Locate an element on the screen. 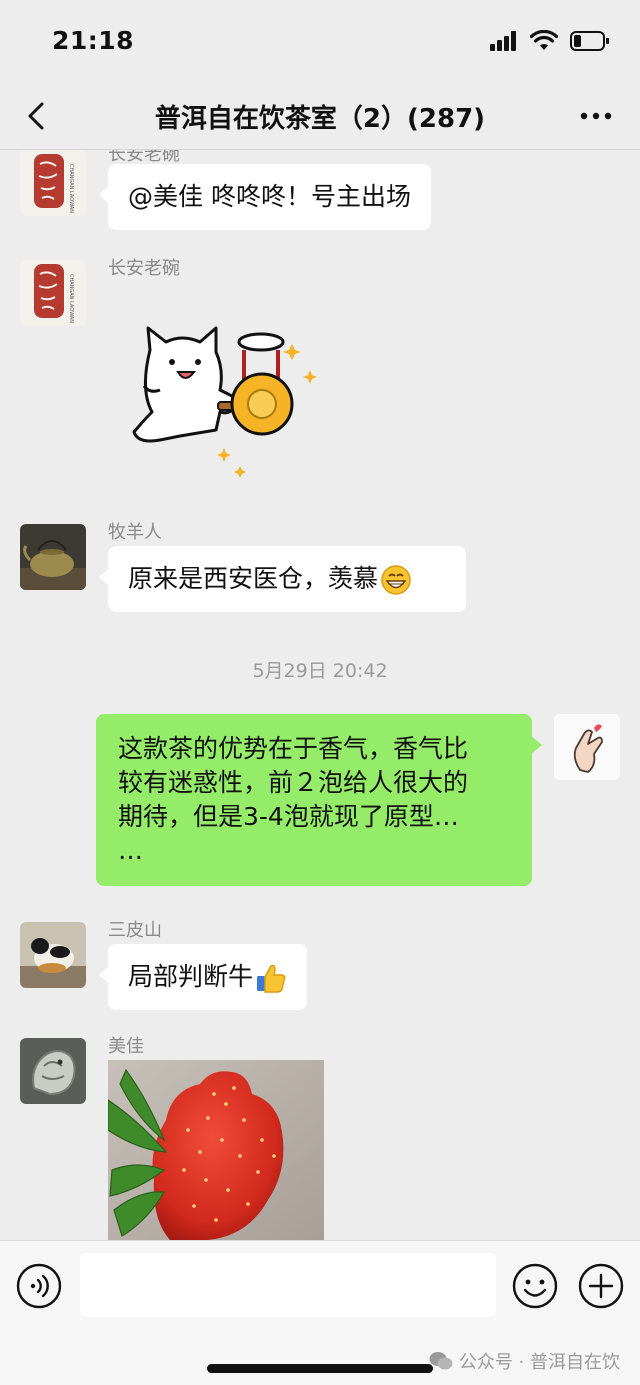  sender-name: 牧羊人 is located at coordinates (135, 532).